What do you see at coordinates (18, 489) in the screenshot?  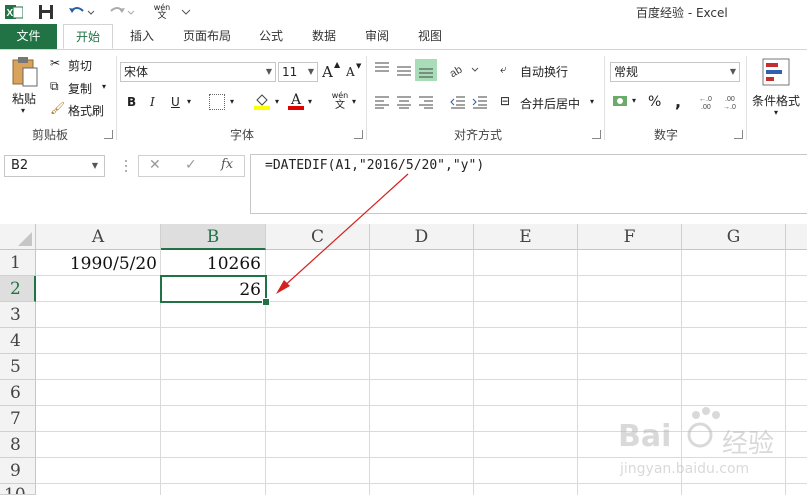 I see `row-header-10: 10` at bounding box center [18, 489].